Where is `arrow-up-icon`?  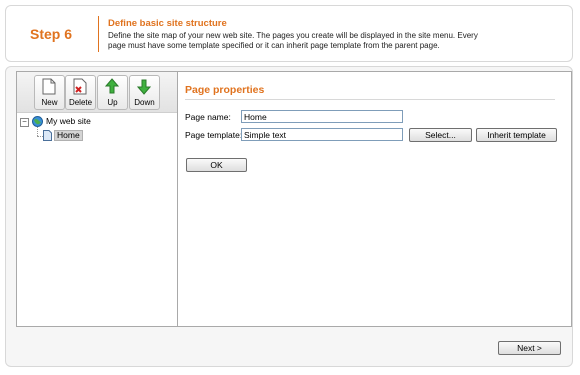
arrow-up-icon is located at coordinates (112, 86).